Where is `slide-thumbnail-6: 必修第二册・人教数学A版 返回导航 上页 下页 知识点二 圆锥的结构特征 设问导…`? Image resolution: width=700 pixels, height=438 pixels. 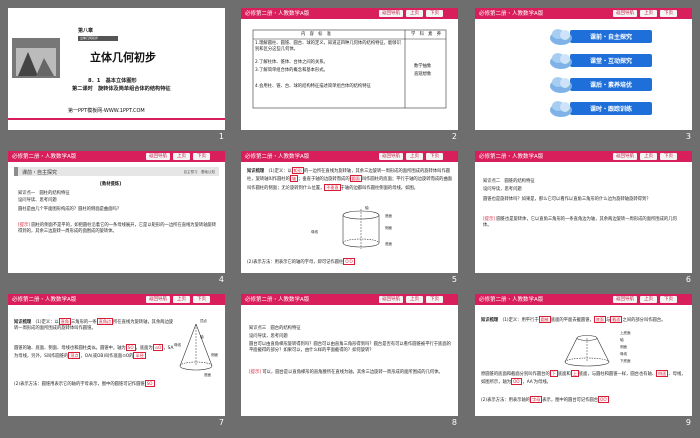
slide-thumbnail-6: 必修第二册・人教数学A版 返回导航 上页 下页 知识点二 圆锥的结构特征 设问导… is located at coordinates (583, 212).